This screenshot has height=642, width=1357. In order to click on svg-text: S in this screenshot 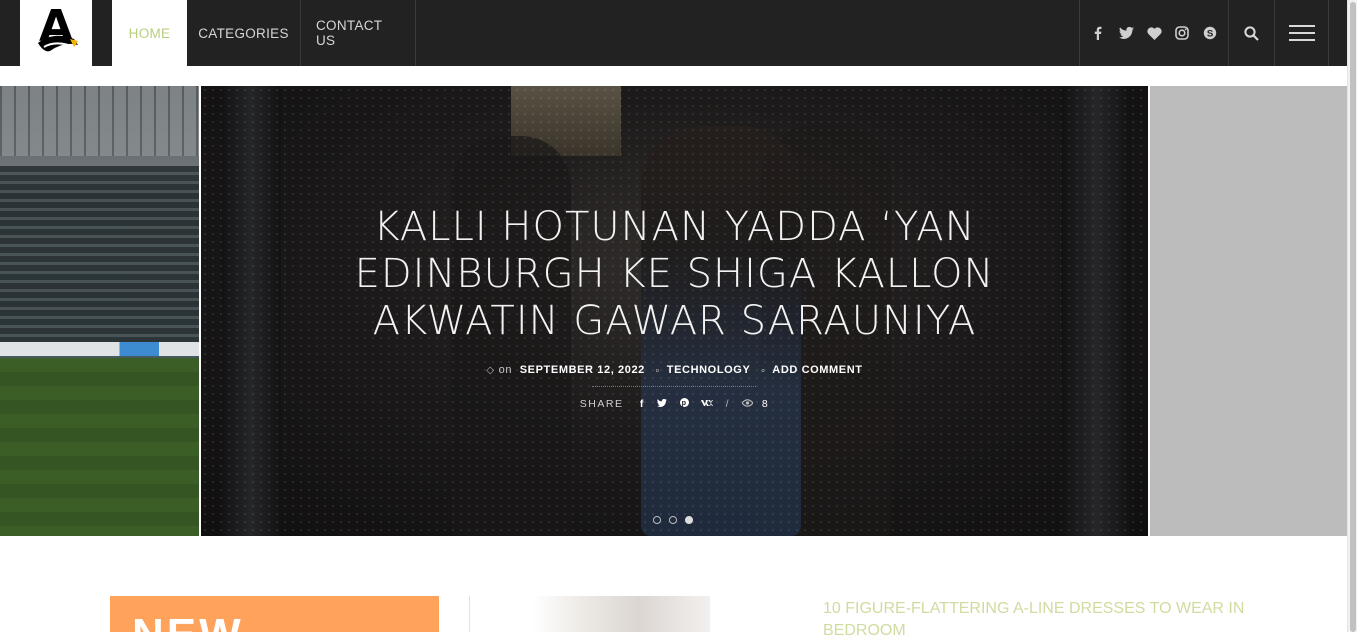, I will do `click(1210, 33)`.